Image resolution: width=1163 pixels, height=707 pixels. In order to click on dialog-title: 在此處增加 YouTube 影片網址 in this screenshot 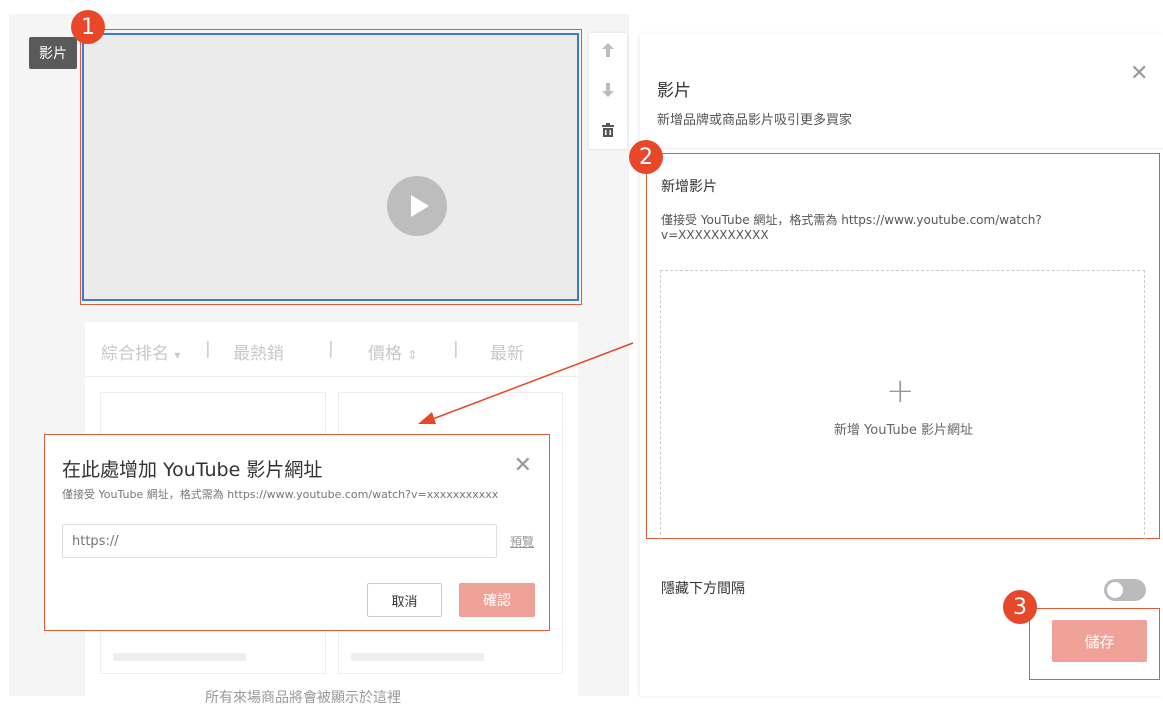, I will do `click(192, 470)`.